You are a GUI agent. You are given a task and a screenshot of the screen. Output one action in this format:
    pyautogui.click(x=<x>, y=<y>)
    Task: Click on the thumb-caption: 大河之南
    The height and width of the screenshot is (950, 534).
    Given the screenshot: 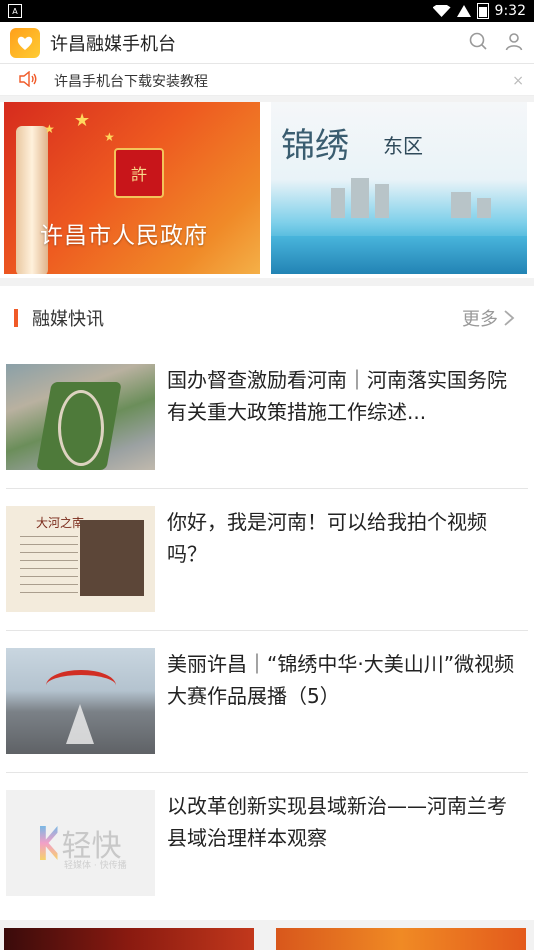 What is the action you would take?
    pyautogui.click(x=60, y=523)
    